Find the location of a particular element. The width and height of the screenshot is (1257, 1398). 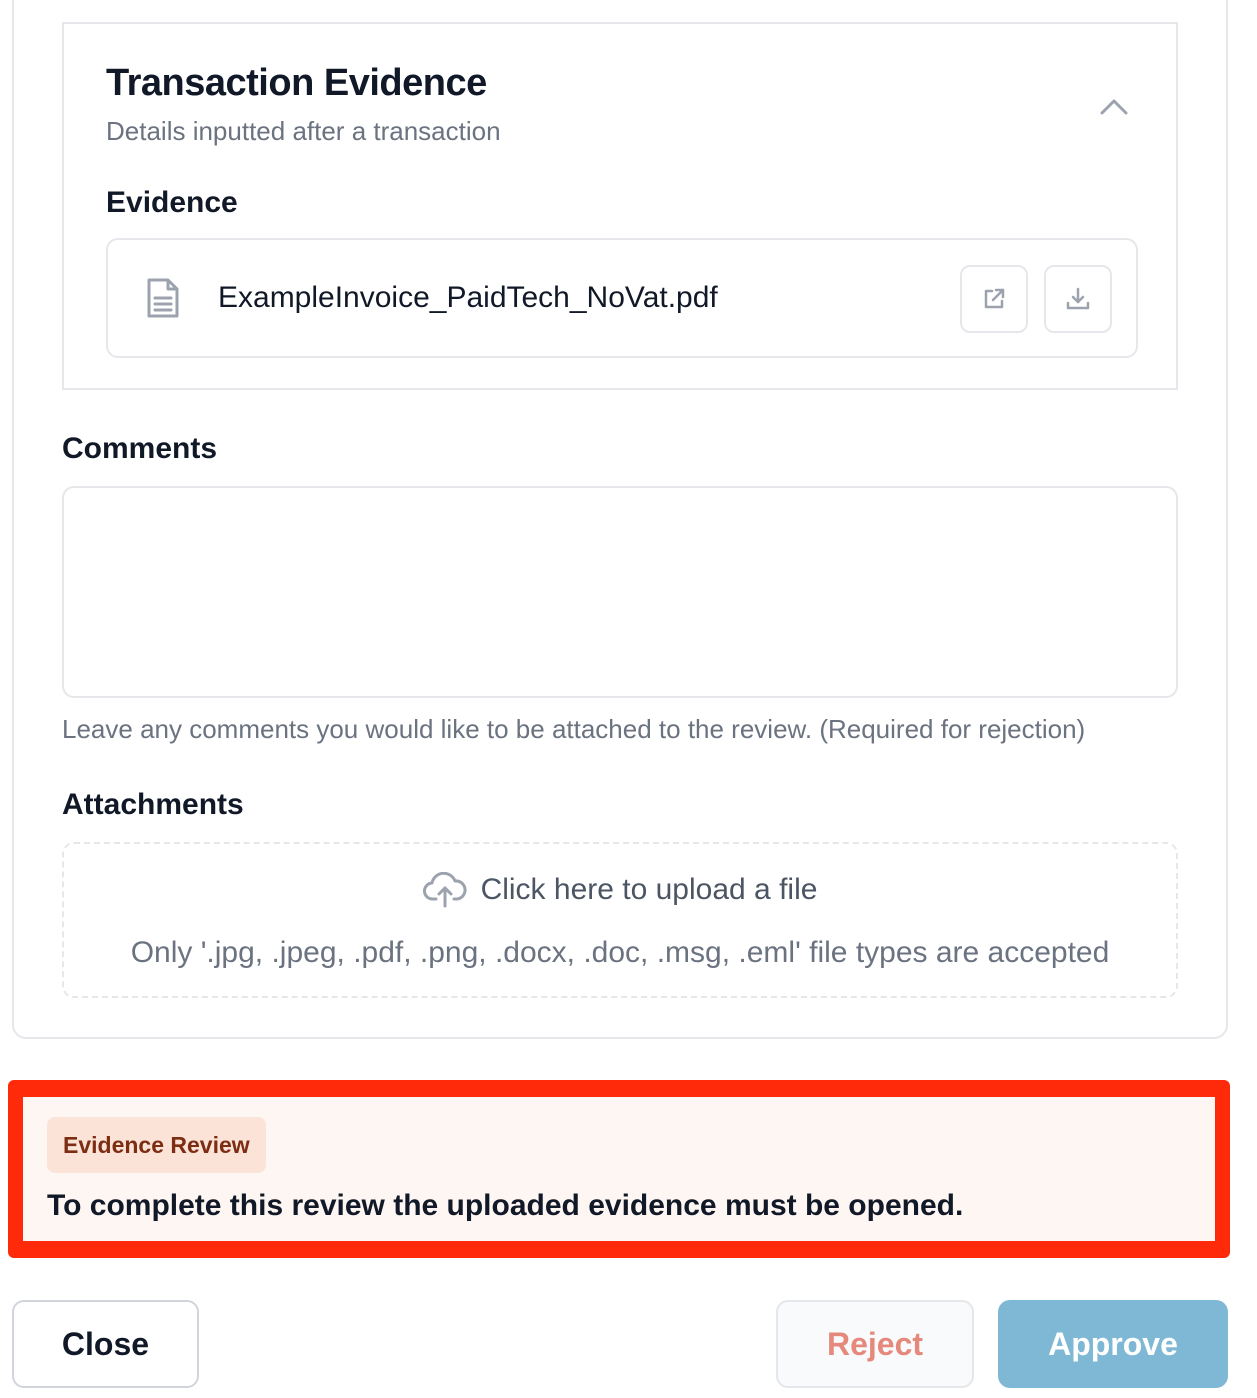

chevron-up-icon is located at coordinates (1114, 107).